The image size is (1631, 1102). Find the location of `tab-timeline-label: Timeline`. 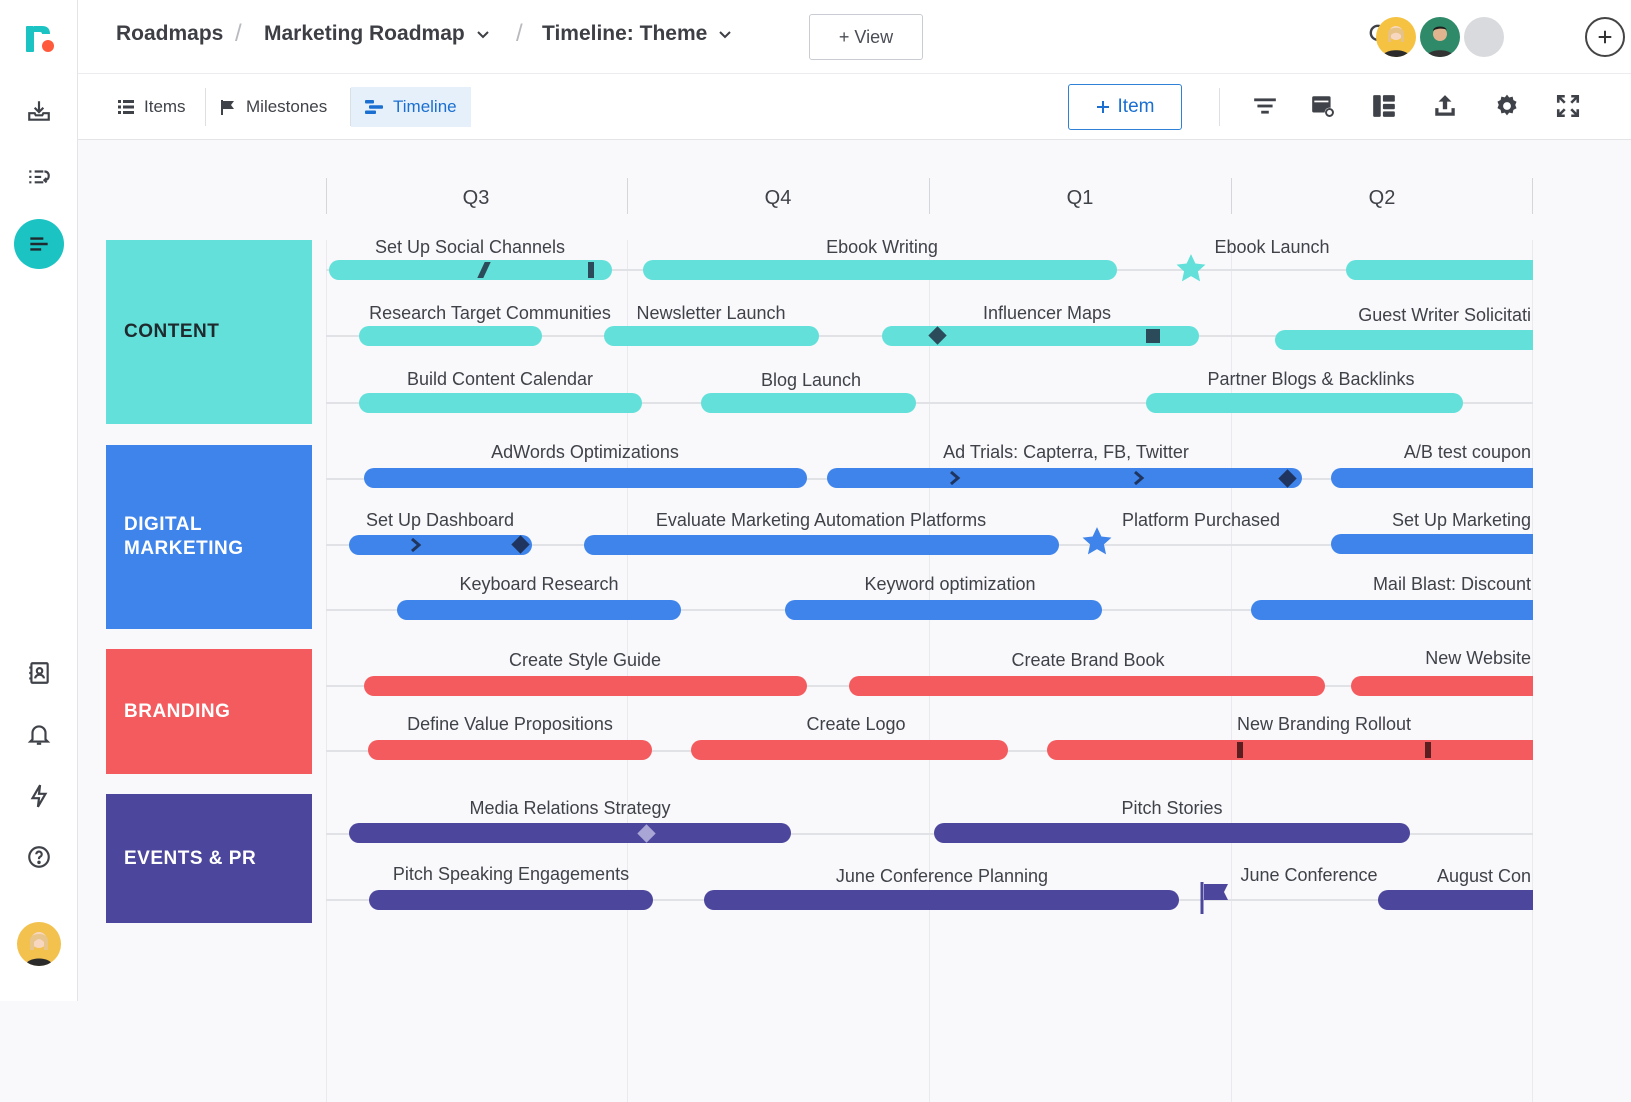

tab-timeline-label: Timeline is located at coordinates (425, 106).